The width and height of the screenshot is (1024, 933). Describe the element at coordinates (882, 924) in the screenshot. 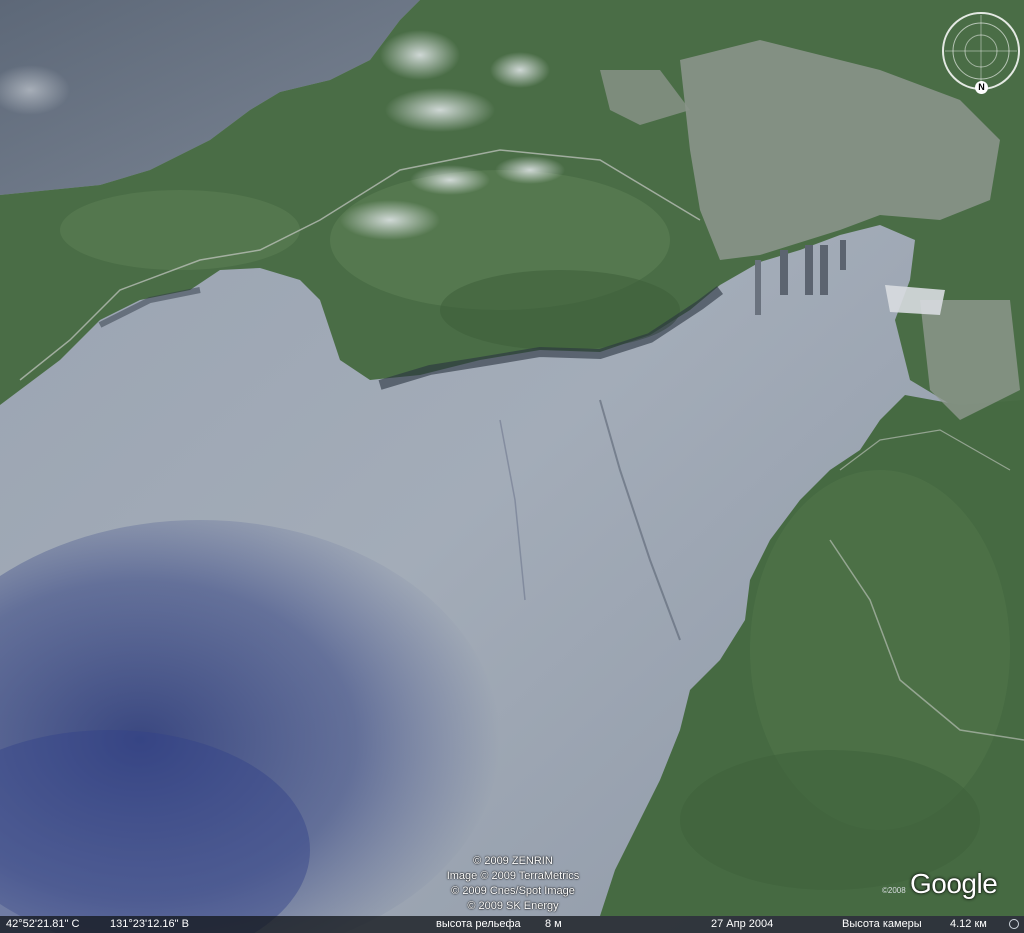

I see `eye-altitude-label: Высота камеры` at that location.